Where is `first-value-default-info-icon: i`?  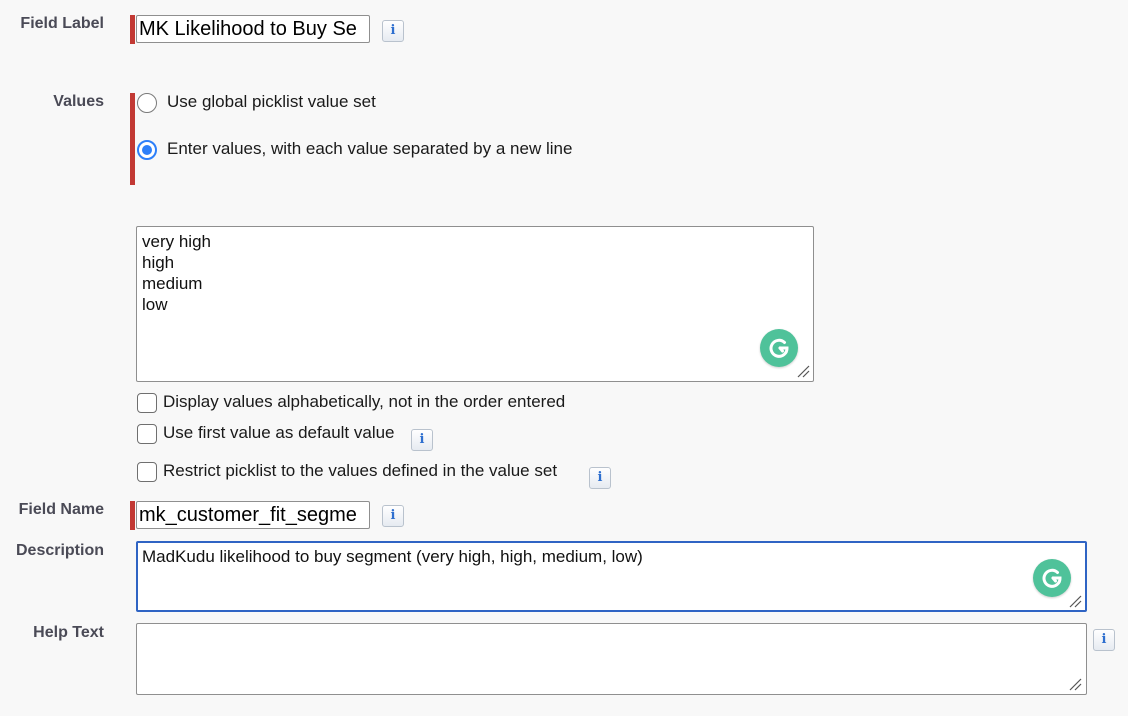 first-value-default-info-icon: i is located at coordinates (422, 440).